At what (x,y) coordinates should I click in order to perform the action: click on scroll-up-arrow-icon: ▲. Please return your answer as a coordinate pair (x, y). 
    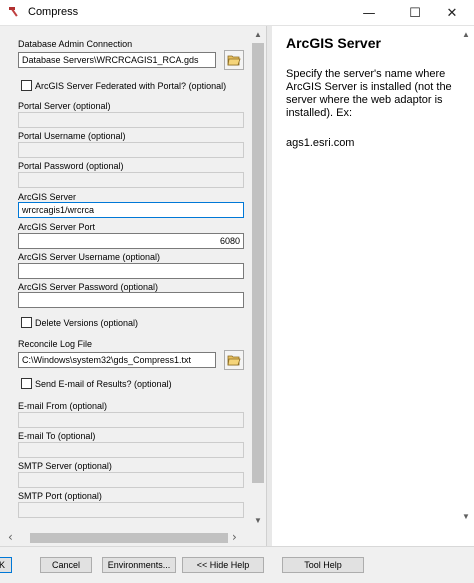
    Looking at the image, I should click on (258, 34).